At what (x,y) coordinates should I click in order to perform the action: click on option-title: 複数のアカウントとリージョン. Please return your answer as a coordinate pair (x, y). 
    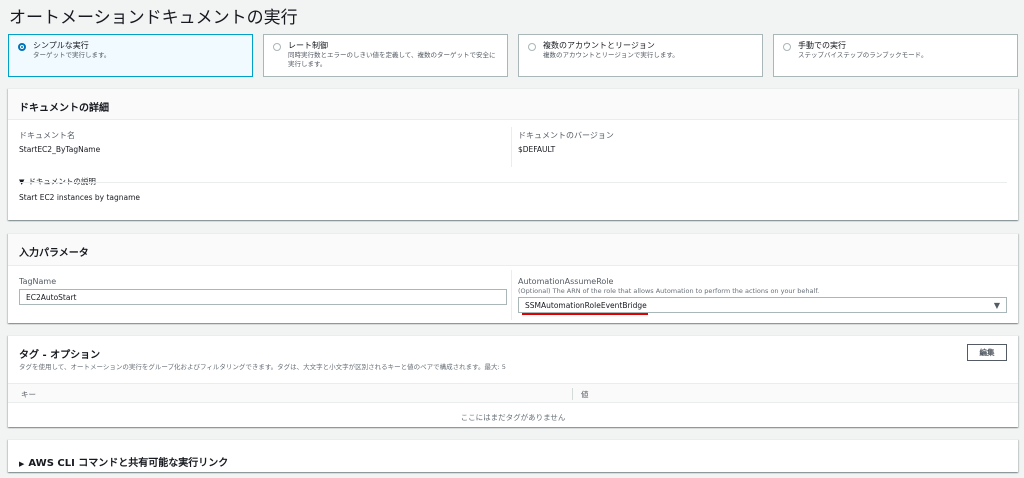
    Looking at the image, I should click on (599, 45).